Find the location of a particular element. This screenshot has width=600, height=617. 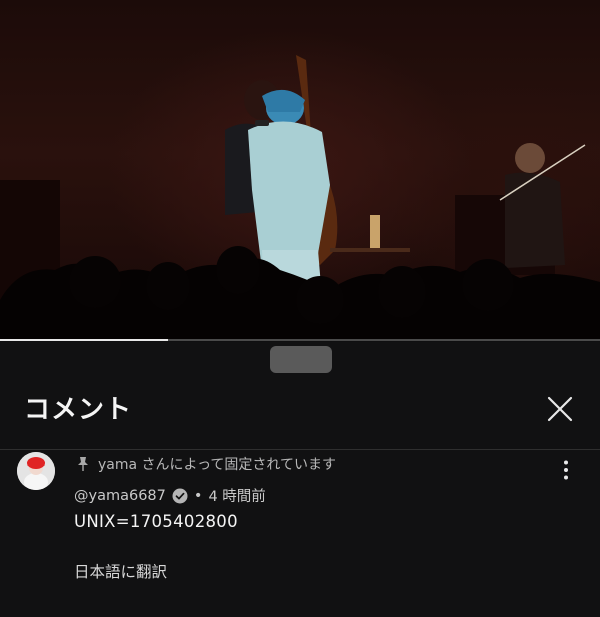

sheet-divider is located at coordinates (300, 449).